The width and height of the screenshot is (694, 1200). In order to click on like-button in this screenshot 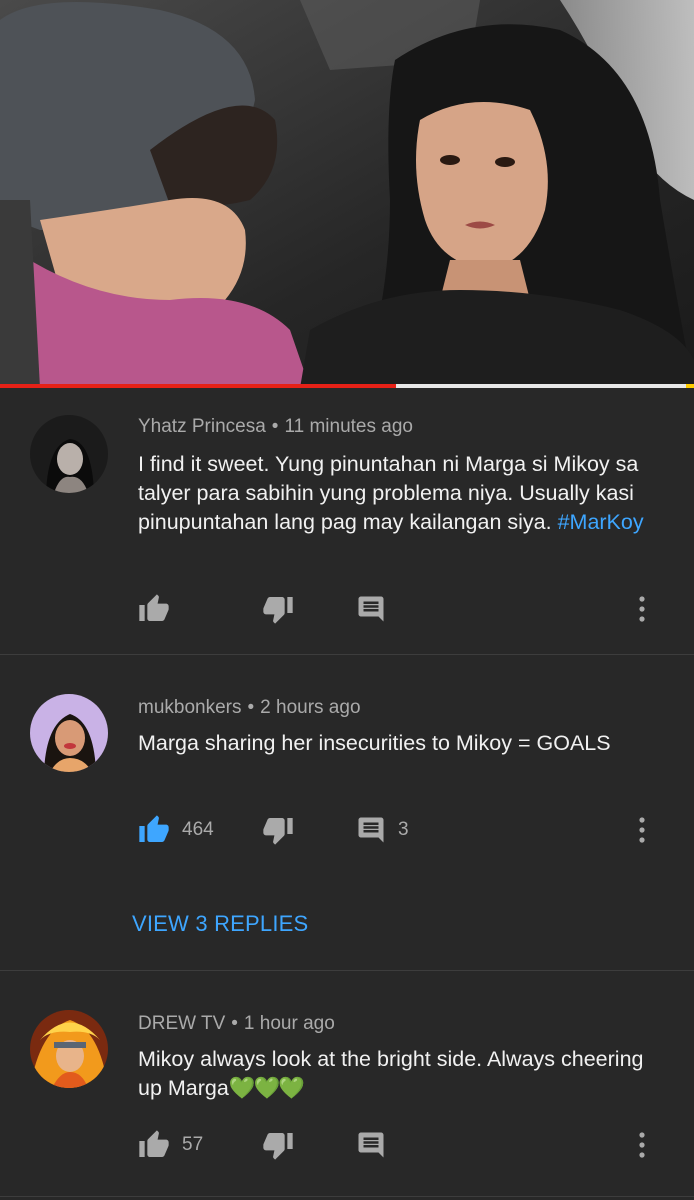, I will do `click(154, 609)`.